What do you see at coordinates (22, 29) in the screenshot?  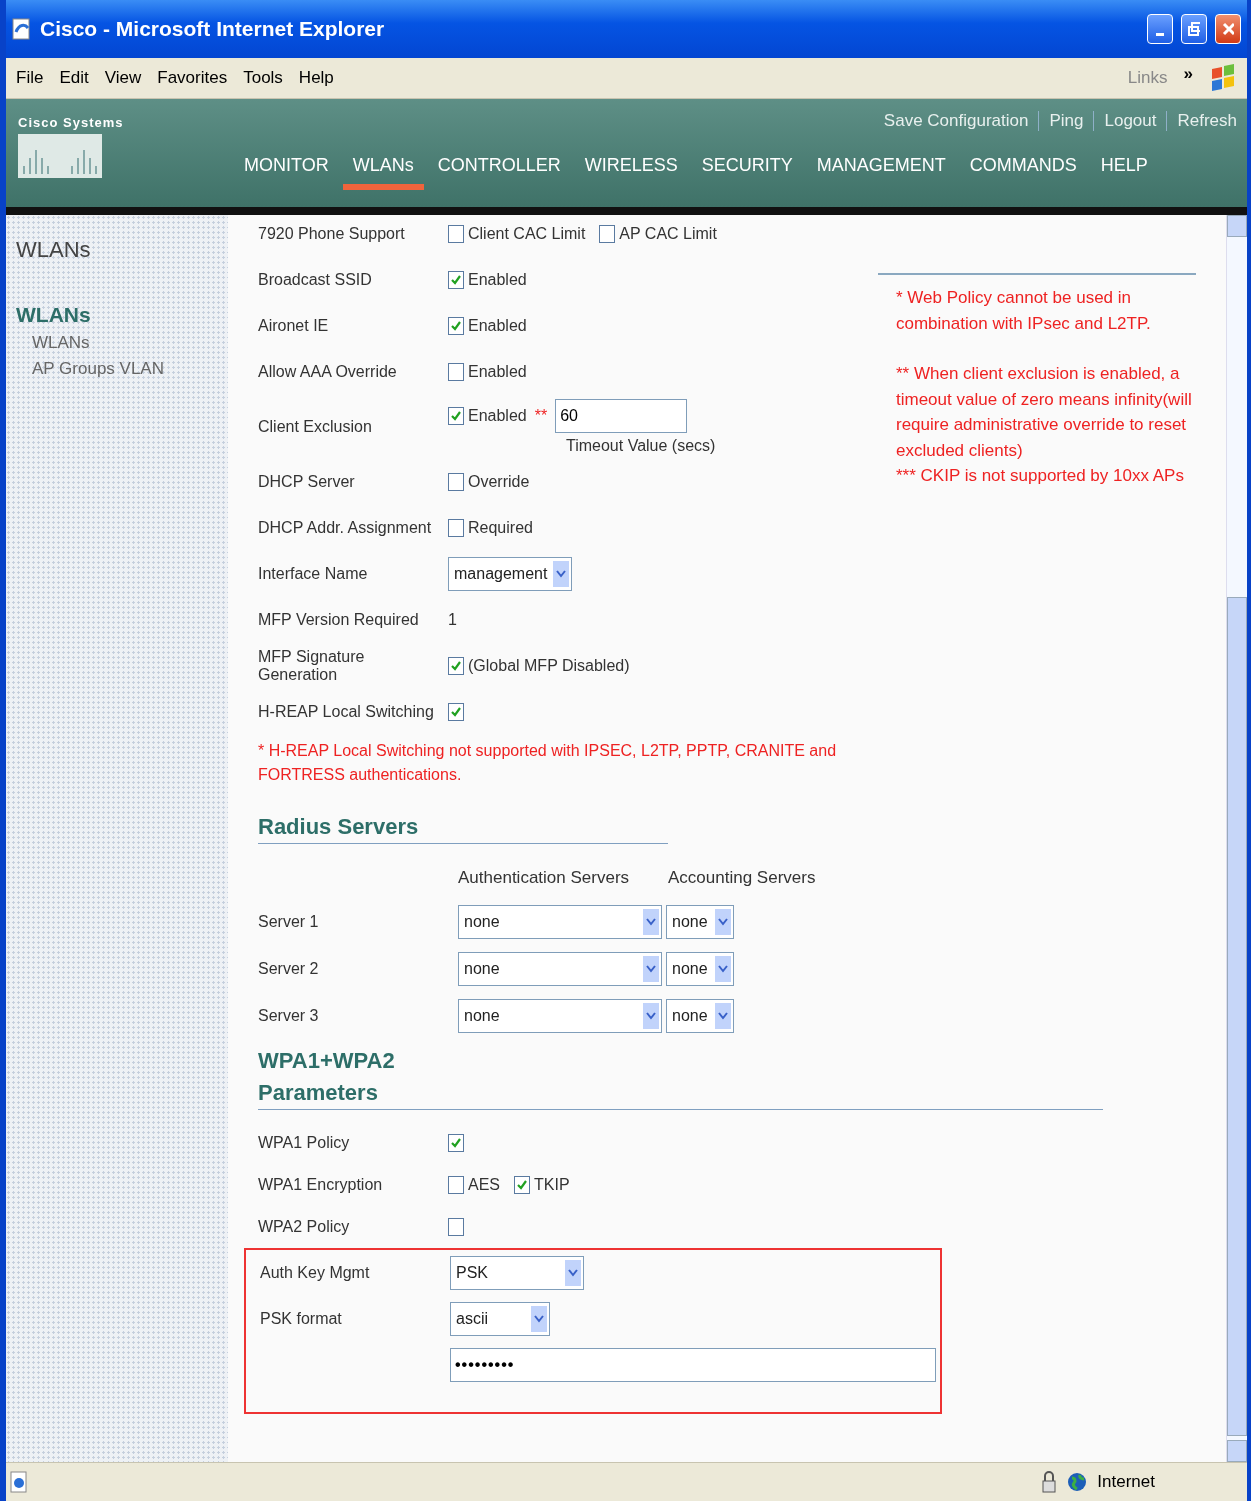 I see `browser-icon` at bounding box center [22, 29].